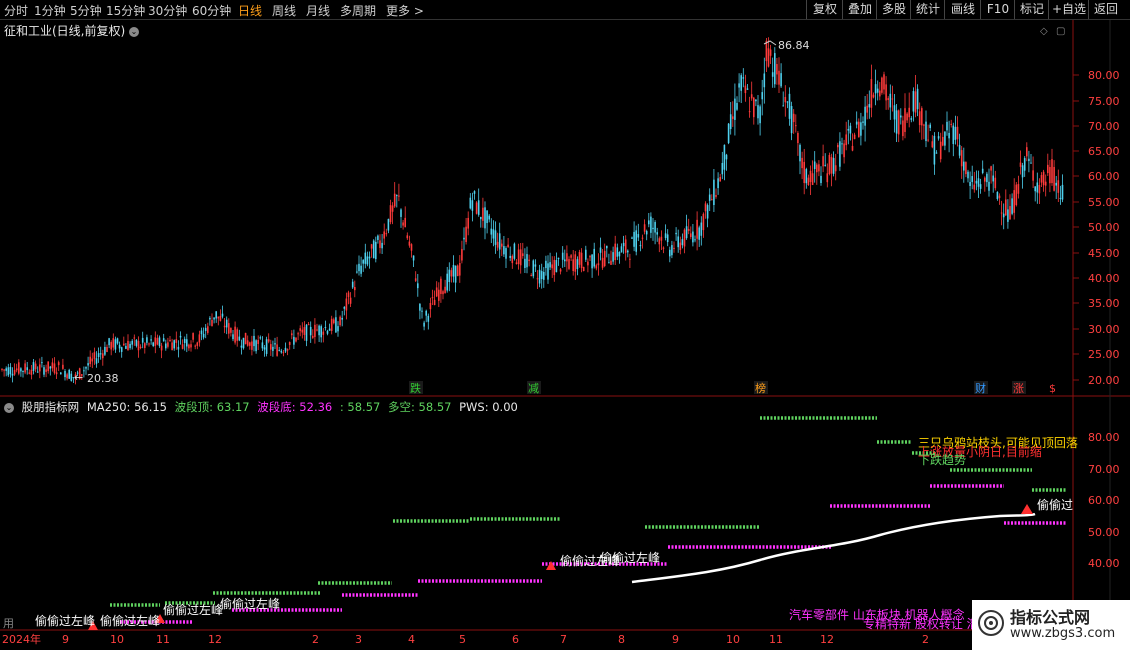 Image resolution: width=1130 pixels, height=650 pixels. I want to click on date-label: 2, so click(315, 639).